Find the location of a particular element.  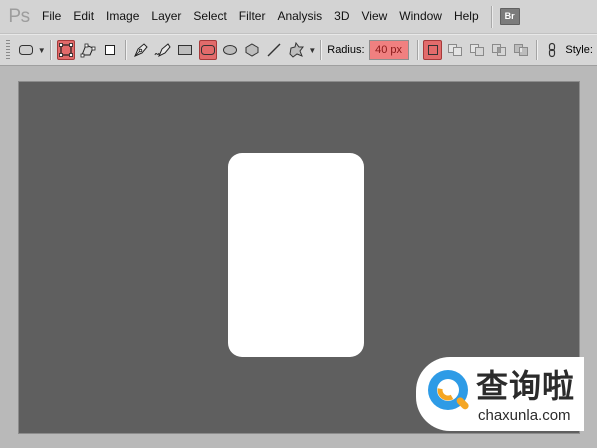

link-icon is located at coordinates (552, 50).